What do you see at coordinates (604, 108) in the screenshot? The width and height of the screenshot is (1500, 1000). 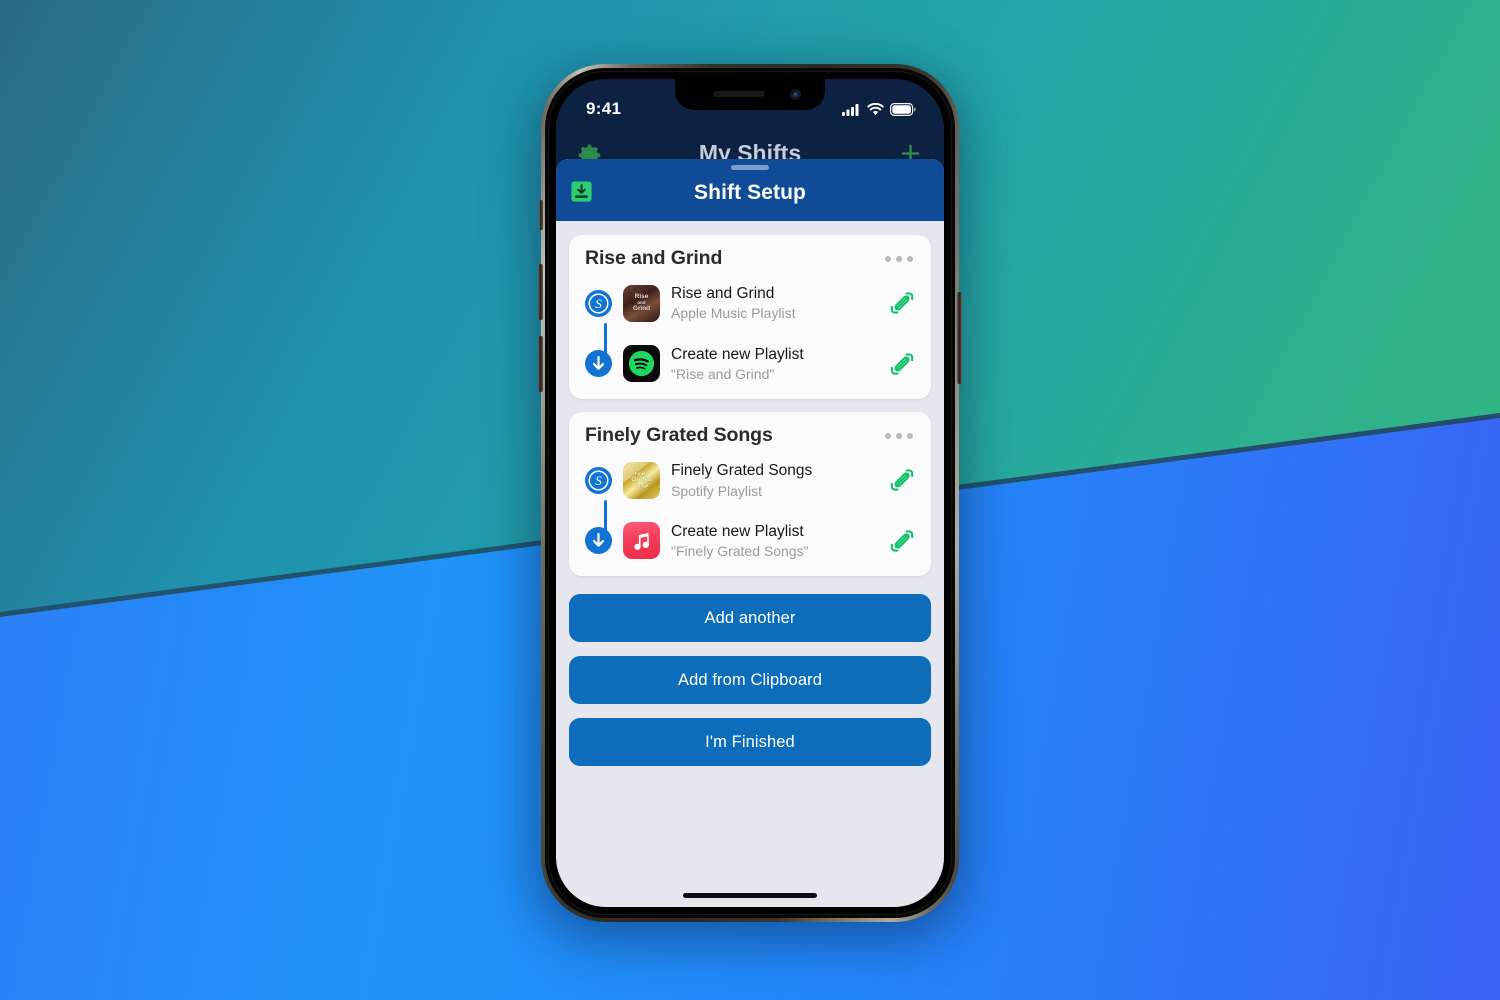 I see `status-bar-time: 9:41` at bounding box center [604, 108].